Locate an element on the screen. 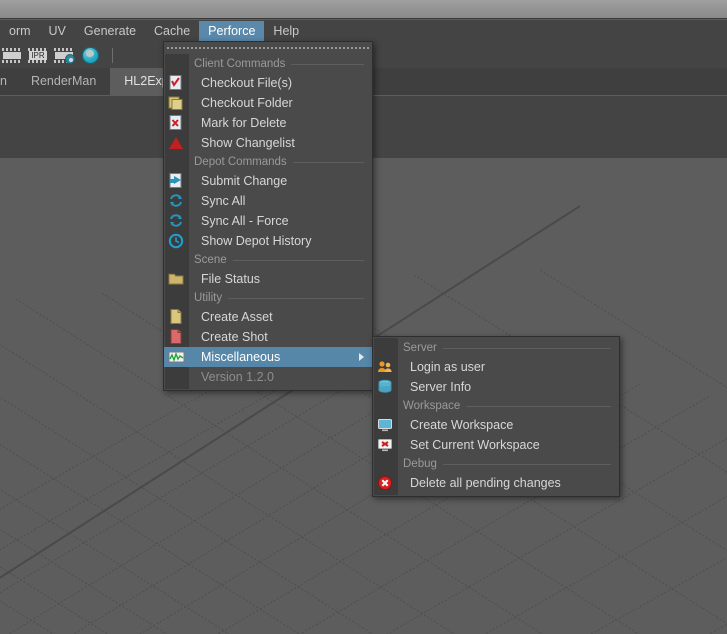 The image size is (727, 634). menu-item-label: Mark for Delete is located at coordinates (244, 123).